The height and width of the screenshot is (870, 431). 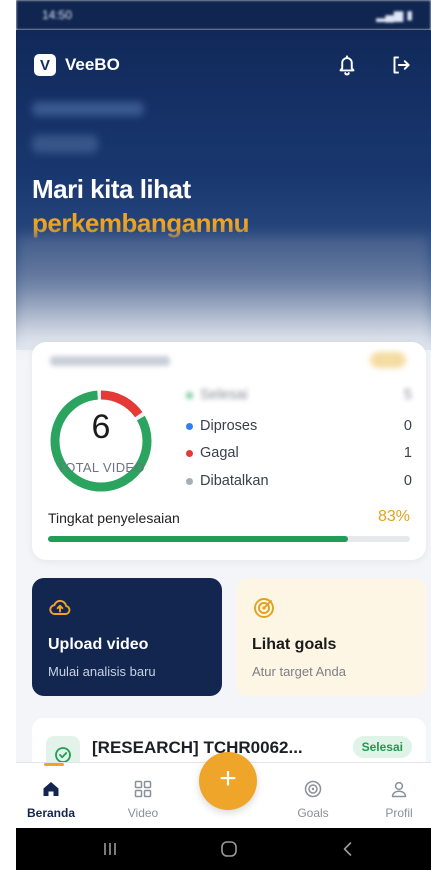 I want to click on brand: V VeeBO, so click(x=77, y=65).